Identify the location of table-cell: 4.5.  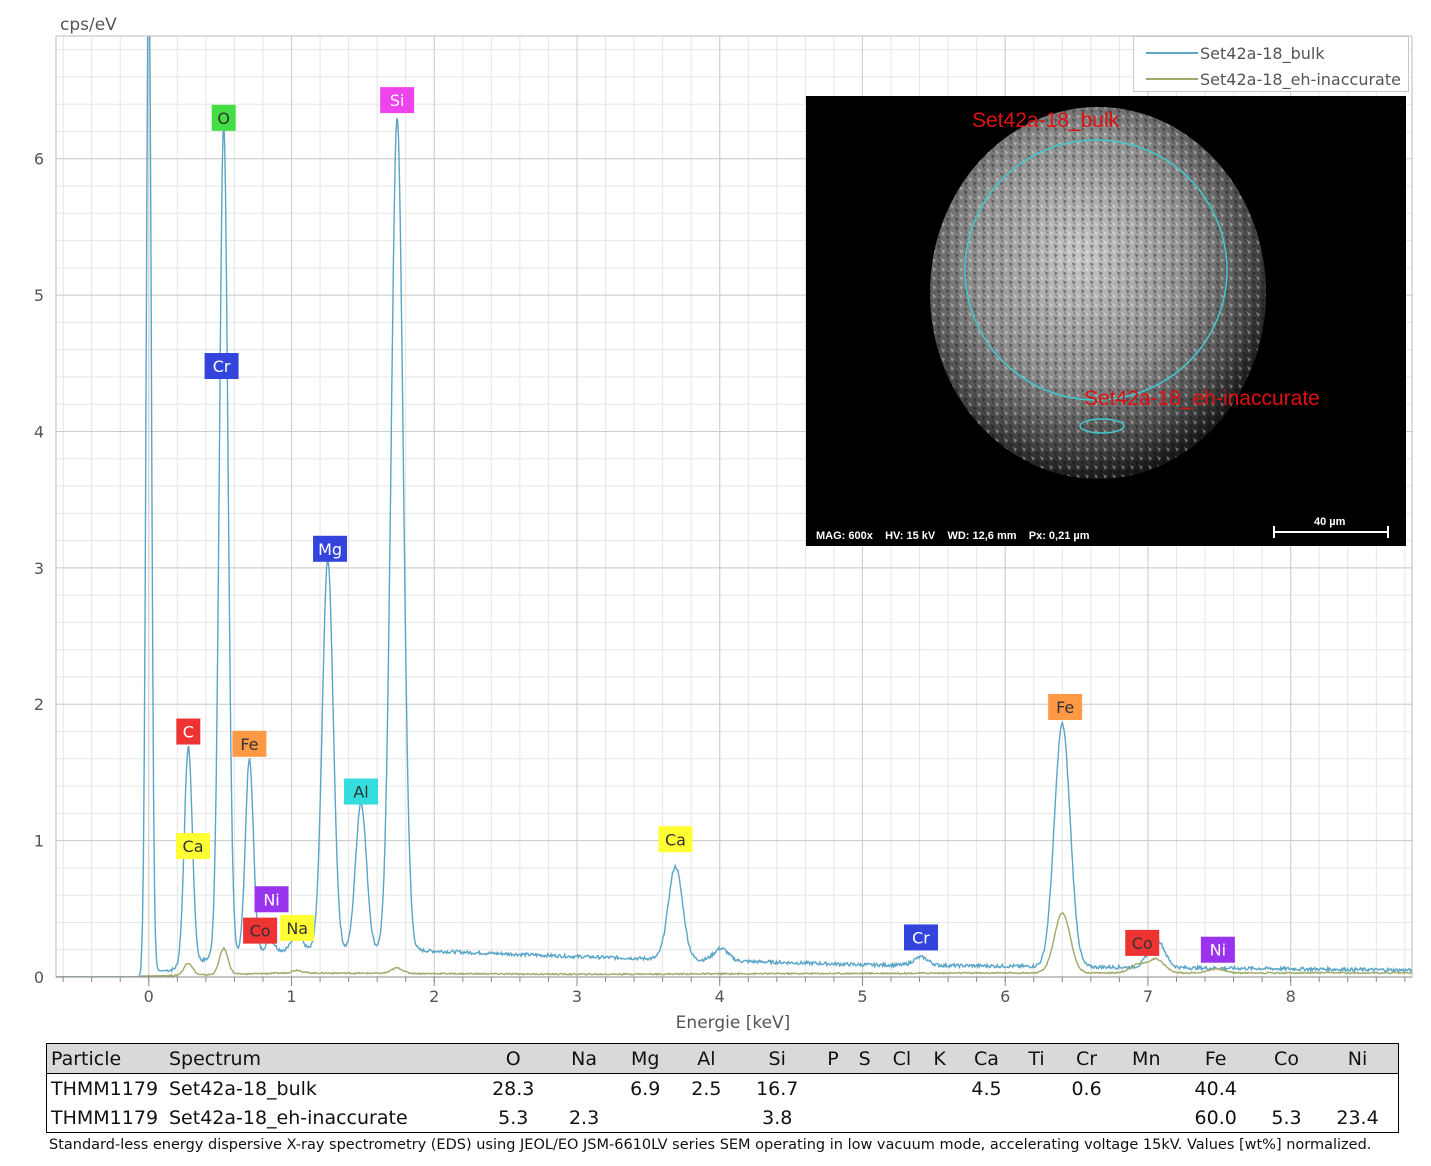
(986, 1088).